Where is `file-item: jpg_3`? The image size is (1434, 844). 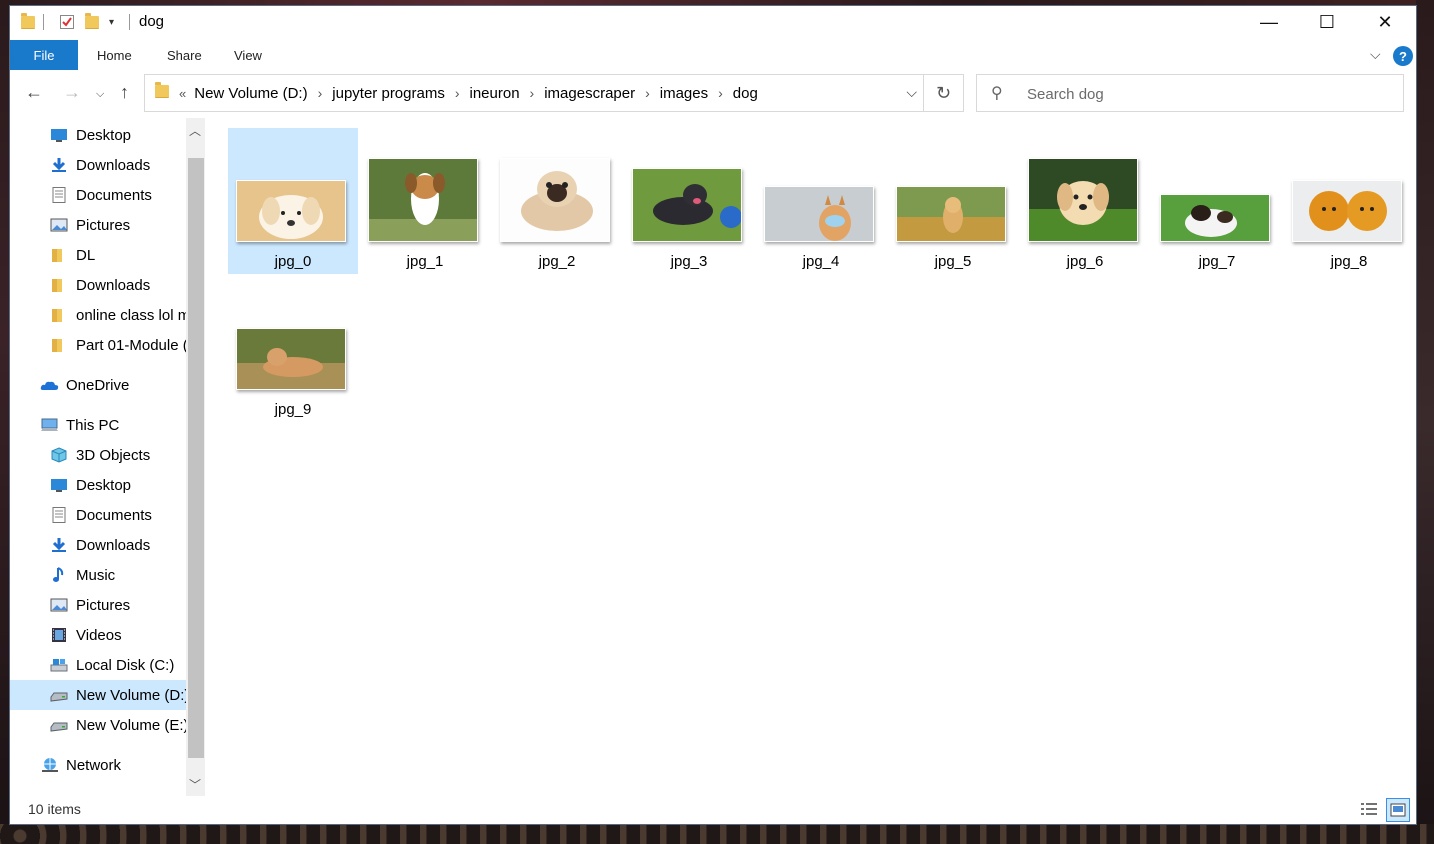 file-item: jpg_3 is located at coordinates (689, 201).